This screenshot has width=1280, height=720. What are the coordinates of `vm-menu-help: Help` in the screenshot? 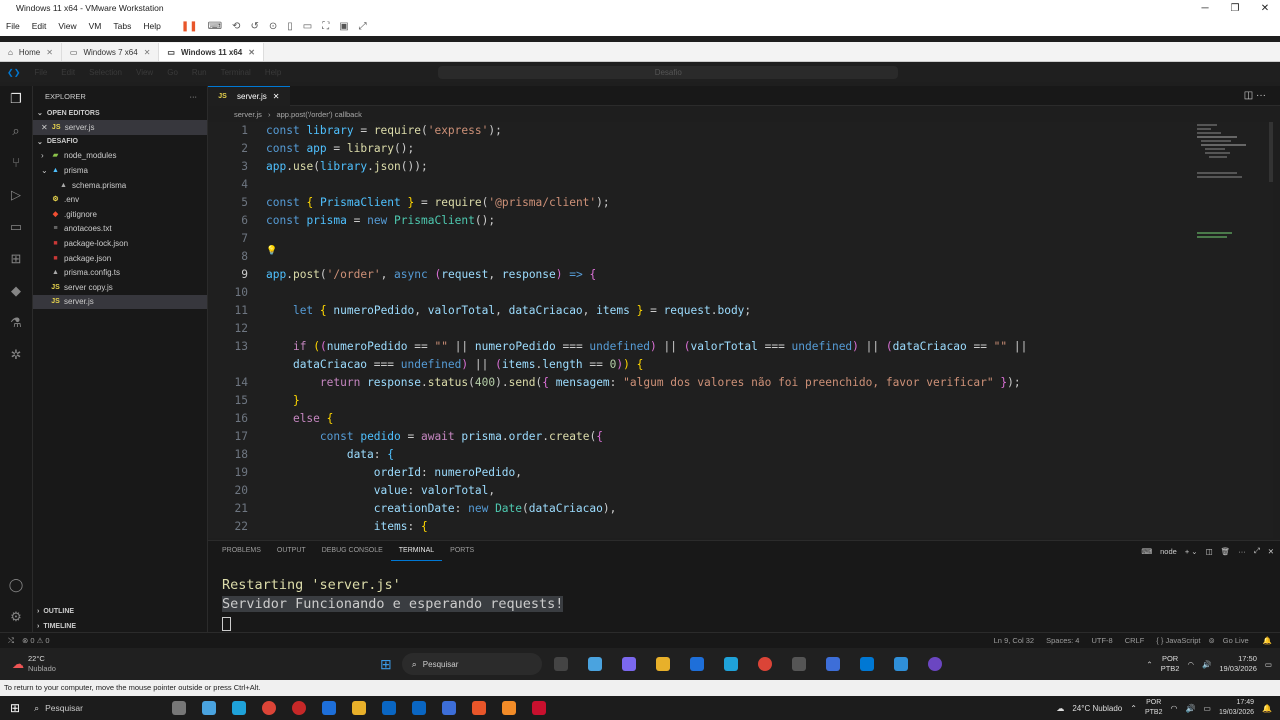 It's located at (151, 26).